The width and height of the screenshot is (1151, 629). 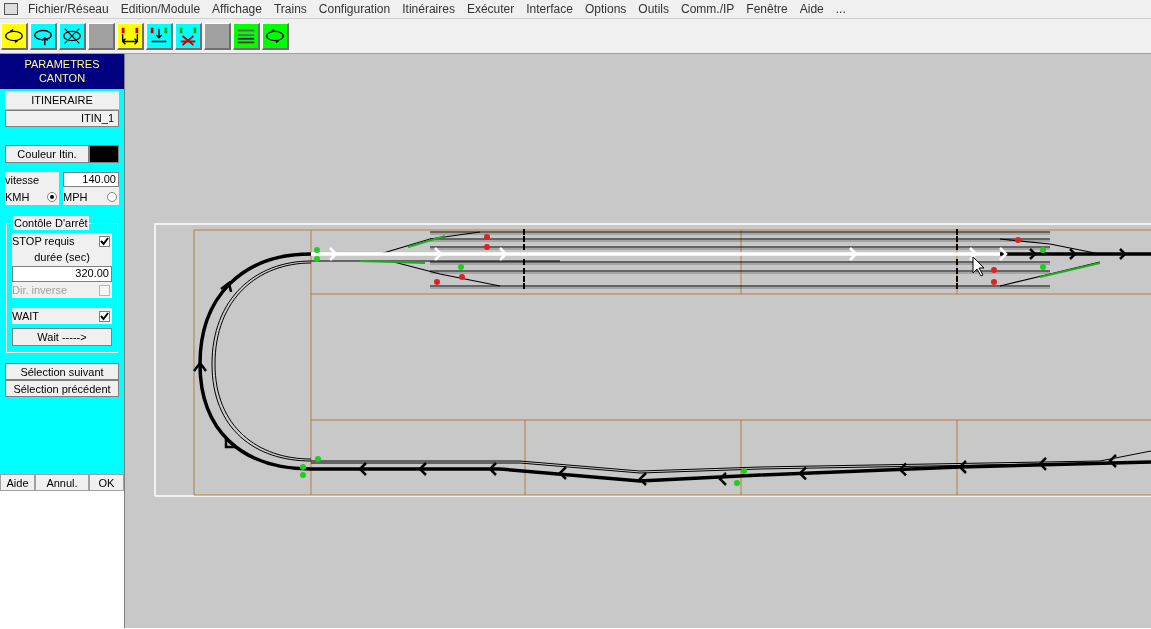 I want to click on menu-item: Itinéraires, so click(x=428, y=9).